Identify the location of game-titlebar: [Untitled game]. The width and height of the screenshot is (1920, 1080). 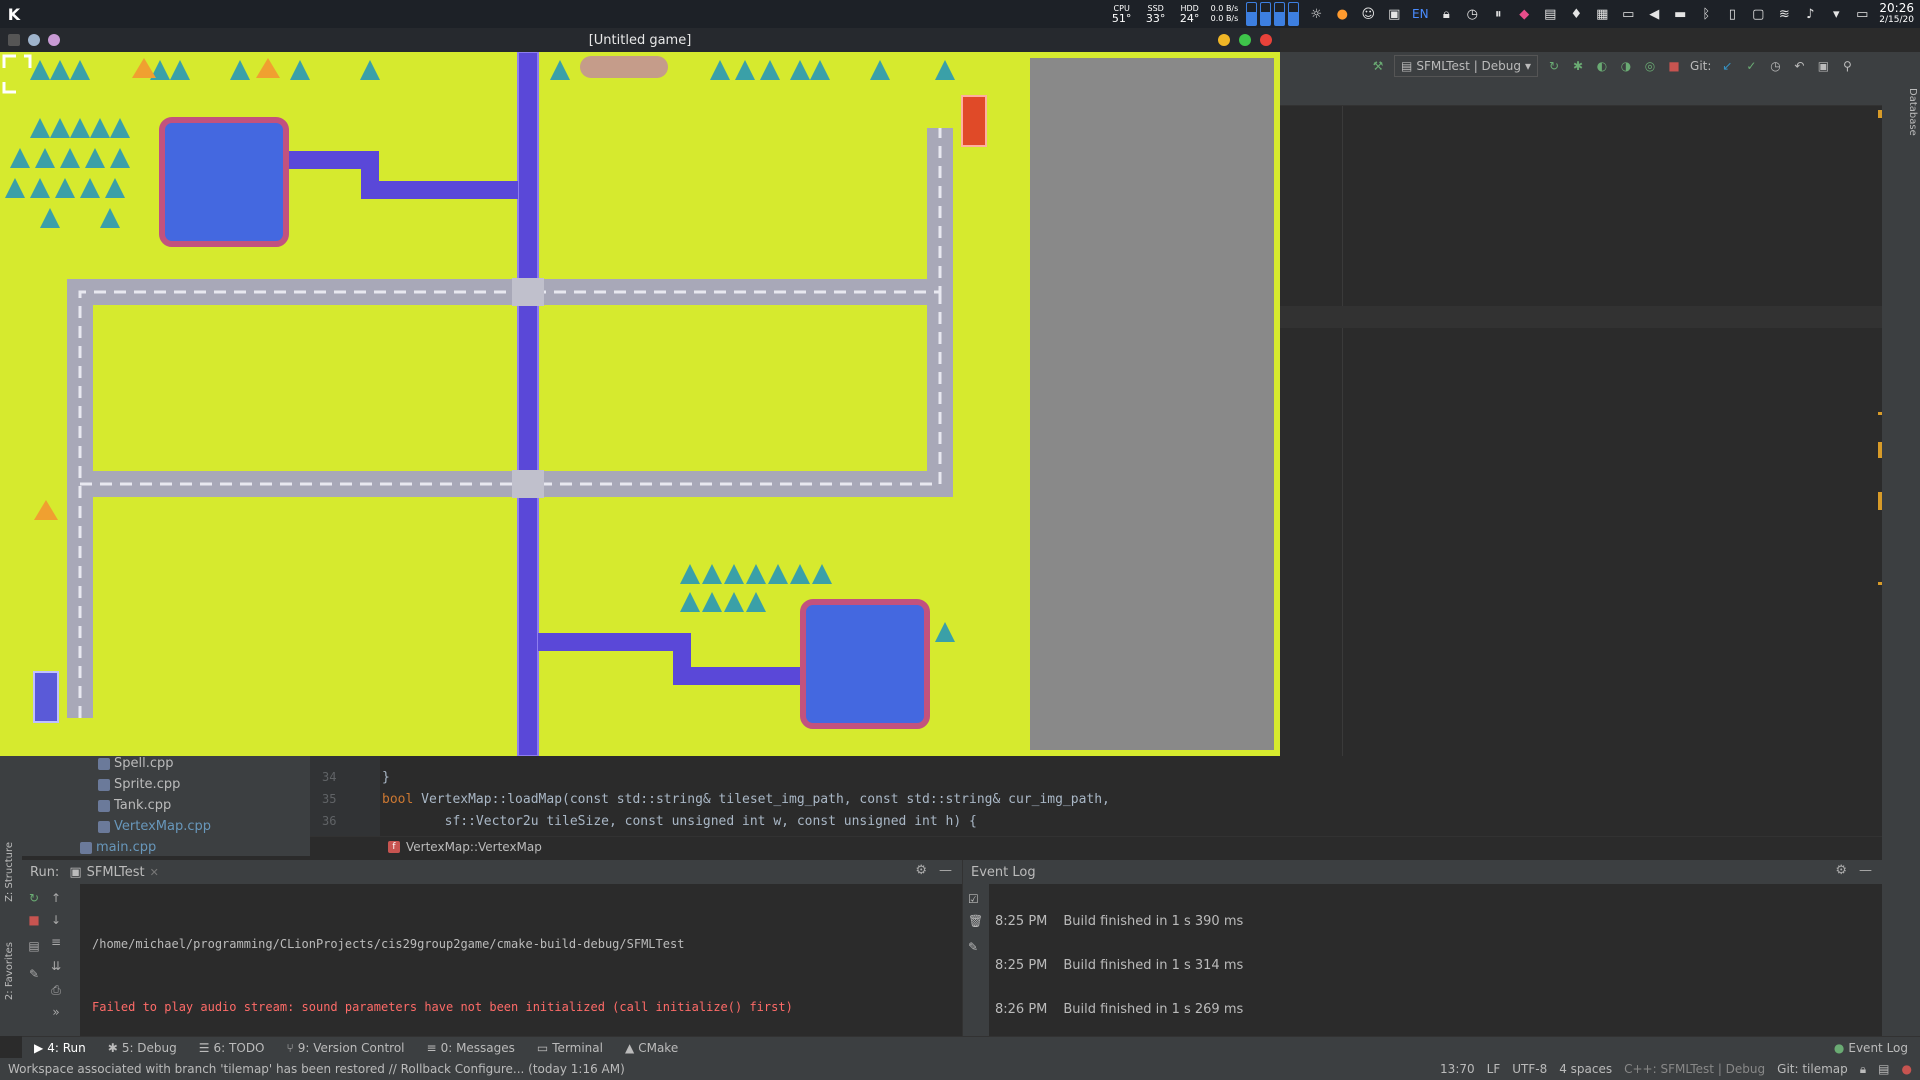
(640, 40).